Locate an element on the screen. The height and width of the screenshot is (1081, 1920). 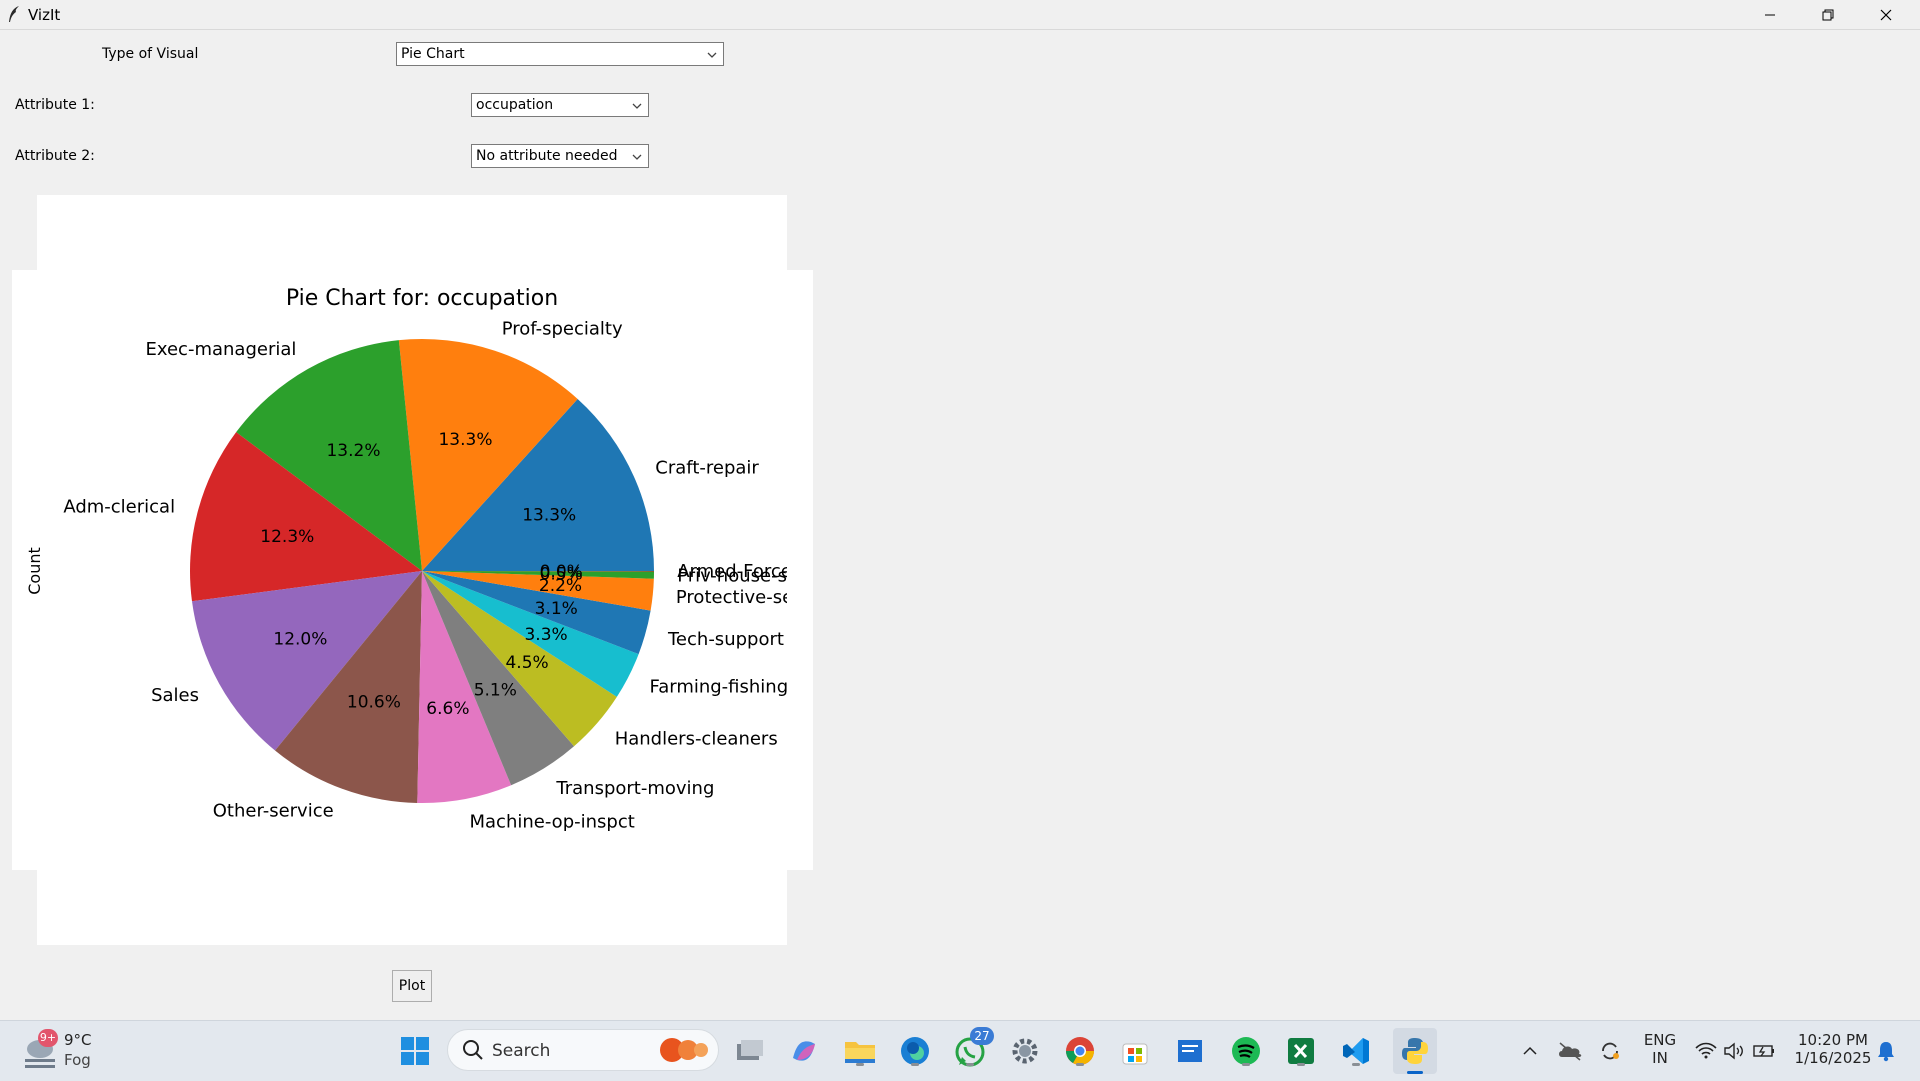
visual-type-label: Type of Visual is located at coordinates (150, 54).